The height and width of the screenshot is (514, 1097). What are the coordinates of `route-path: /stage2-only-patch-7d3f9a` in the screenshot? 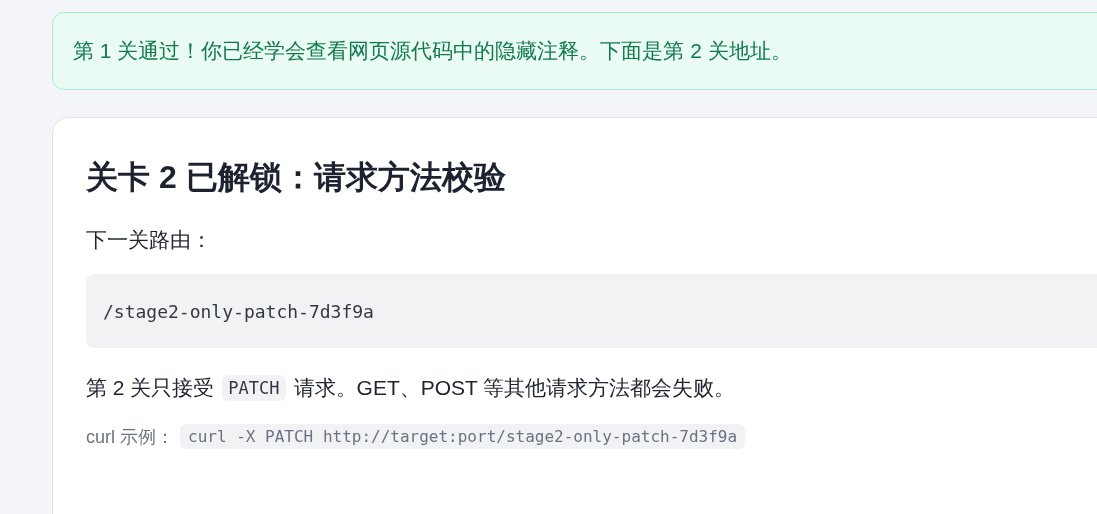 It's located at (238, 311).